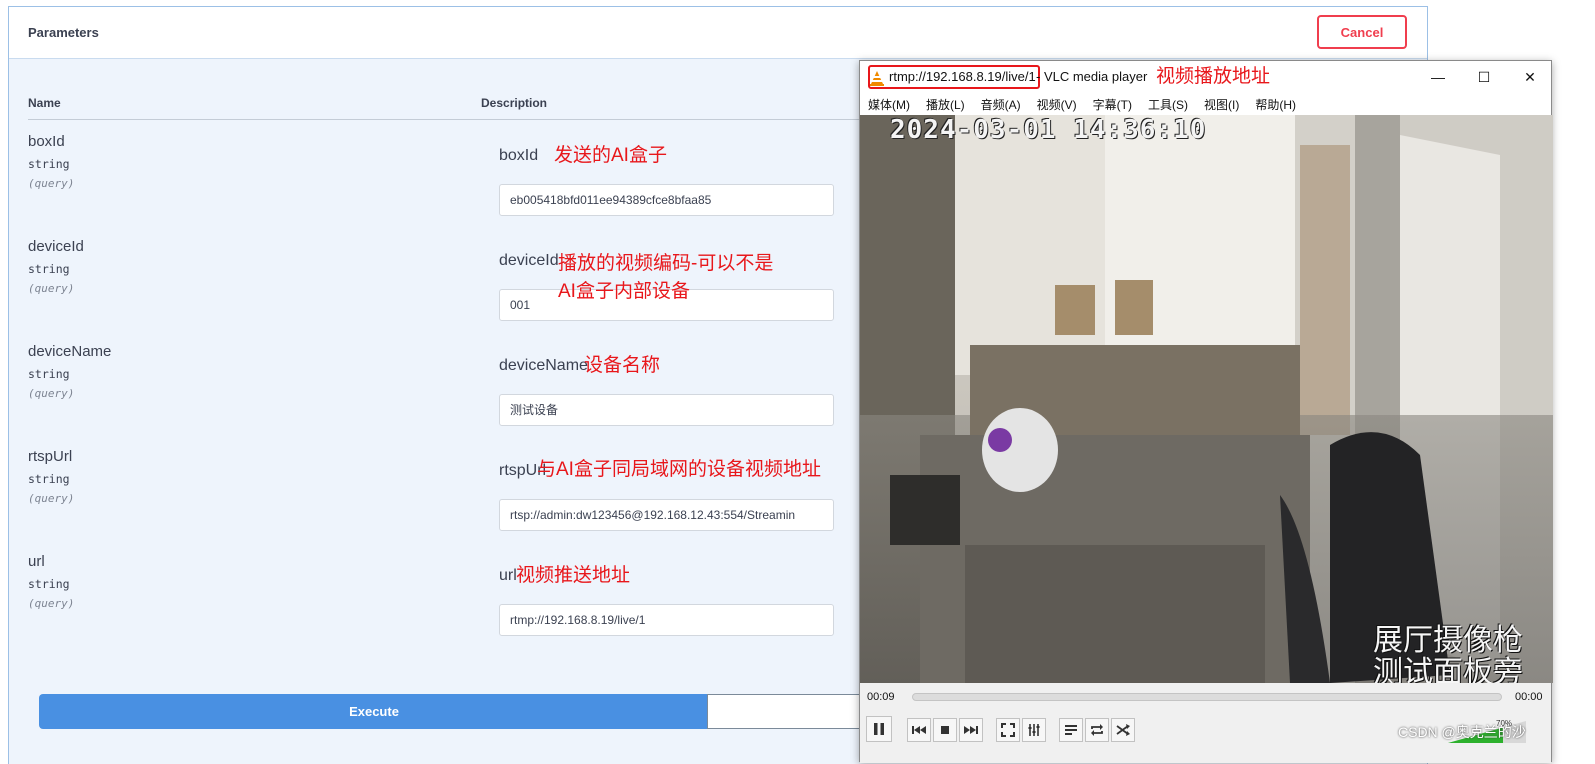  What do you see at coordinates (573, 575) in the screenshot?
I see `annotation-url: 视频推送地址` at bounding box center [573, 575].